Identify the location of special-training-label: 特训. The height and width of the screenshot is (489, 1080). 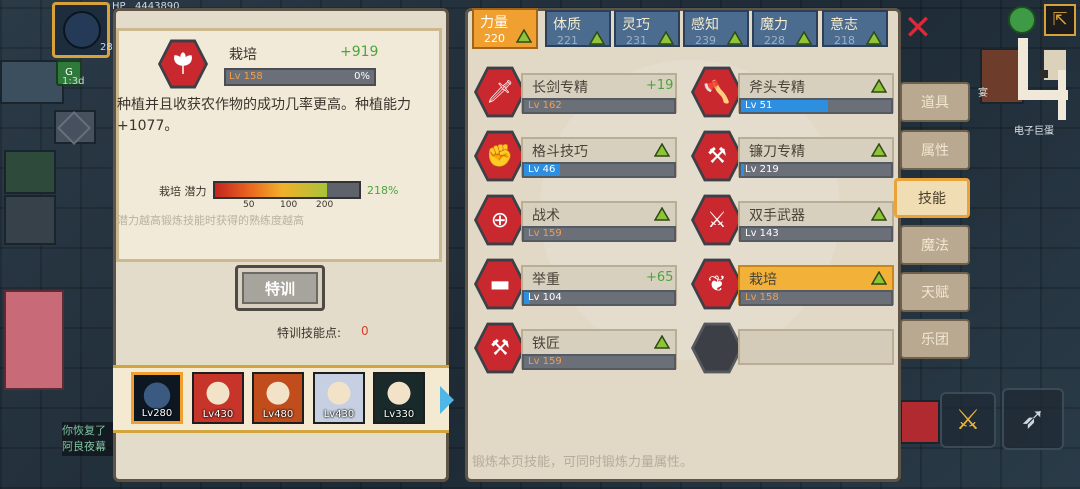
(280, 288).